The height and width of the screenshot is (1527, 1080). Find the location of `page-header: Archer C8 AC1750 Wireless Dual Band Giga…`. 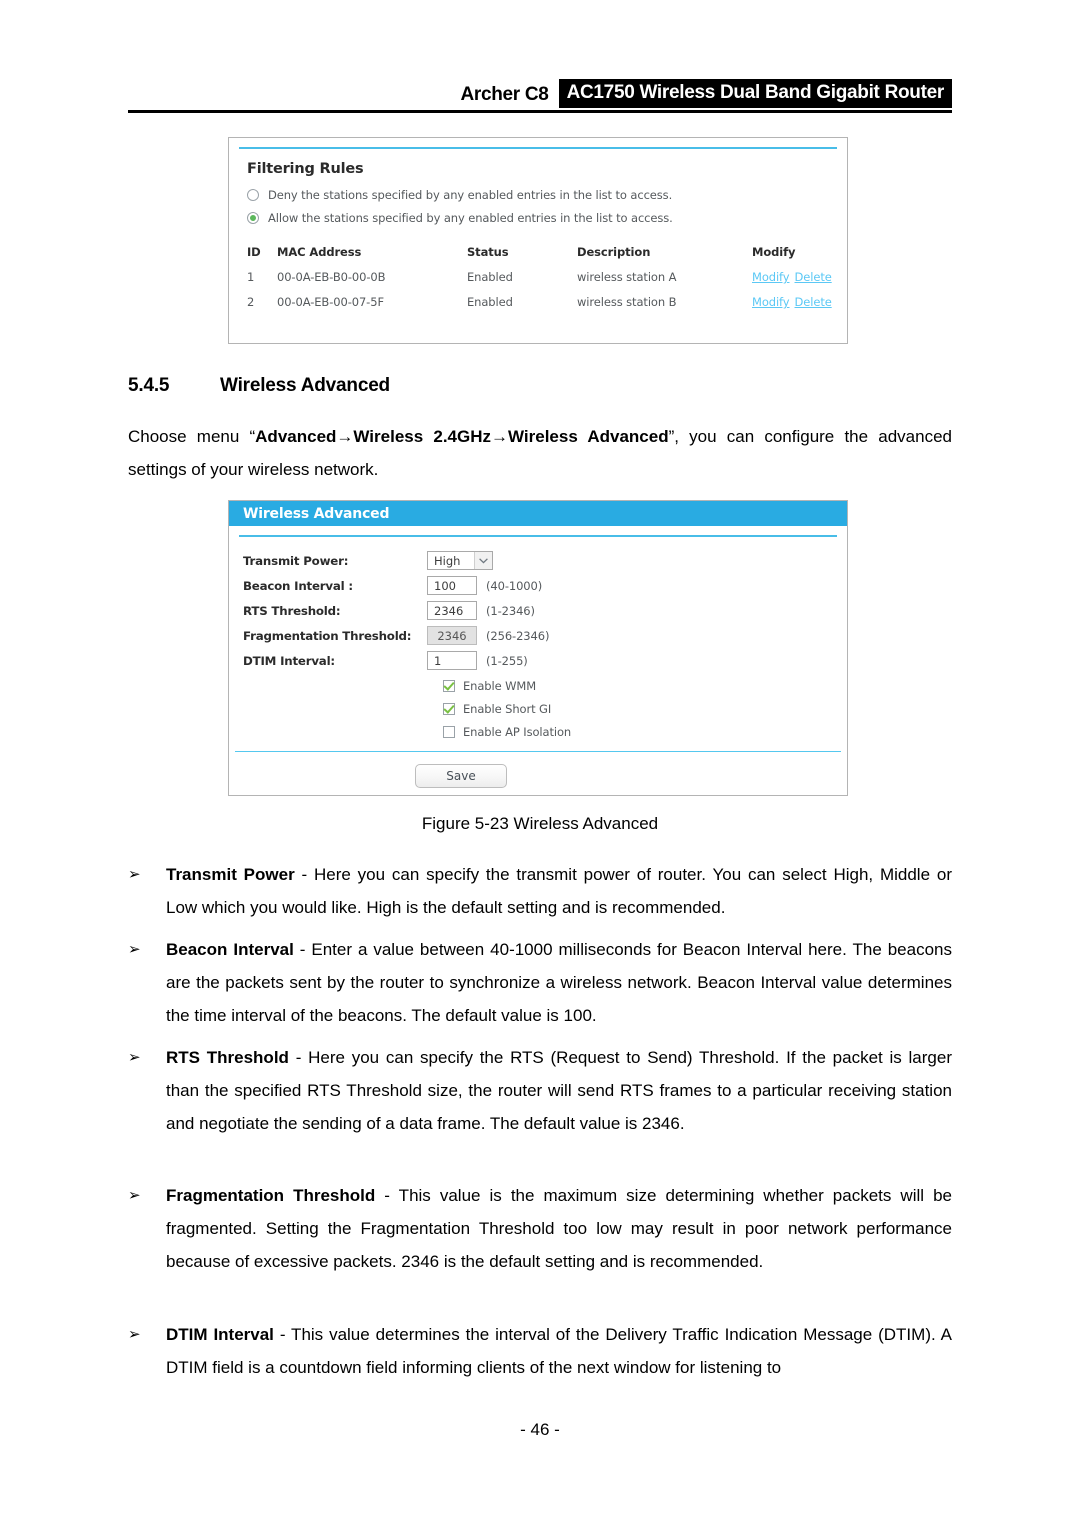

page-header: Archer C8 AC1750 Wireless Dual Band Giga… is located at coordinates (540, 95).